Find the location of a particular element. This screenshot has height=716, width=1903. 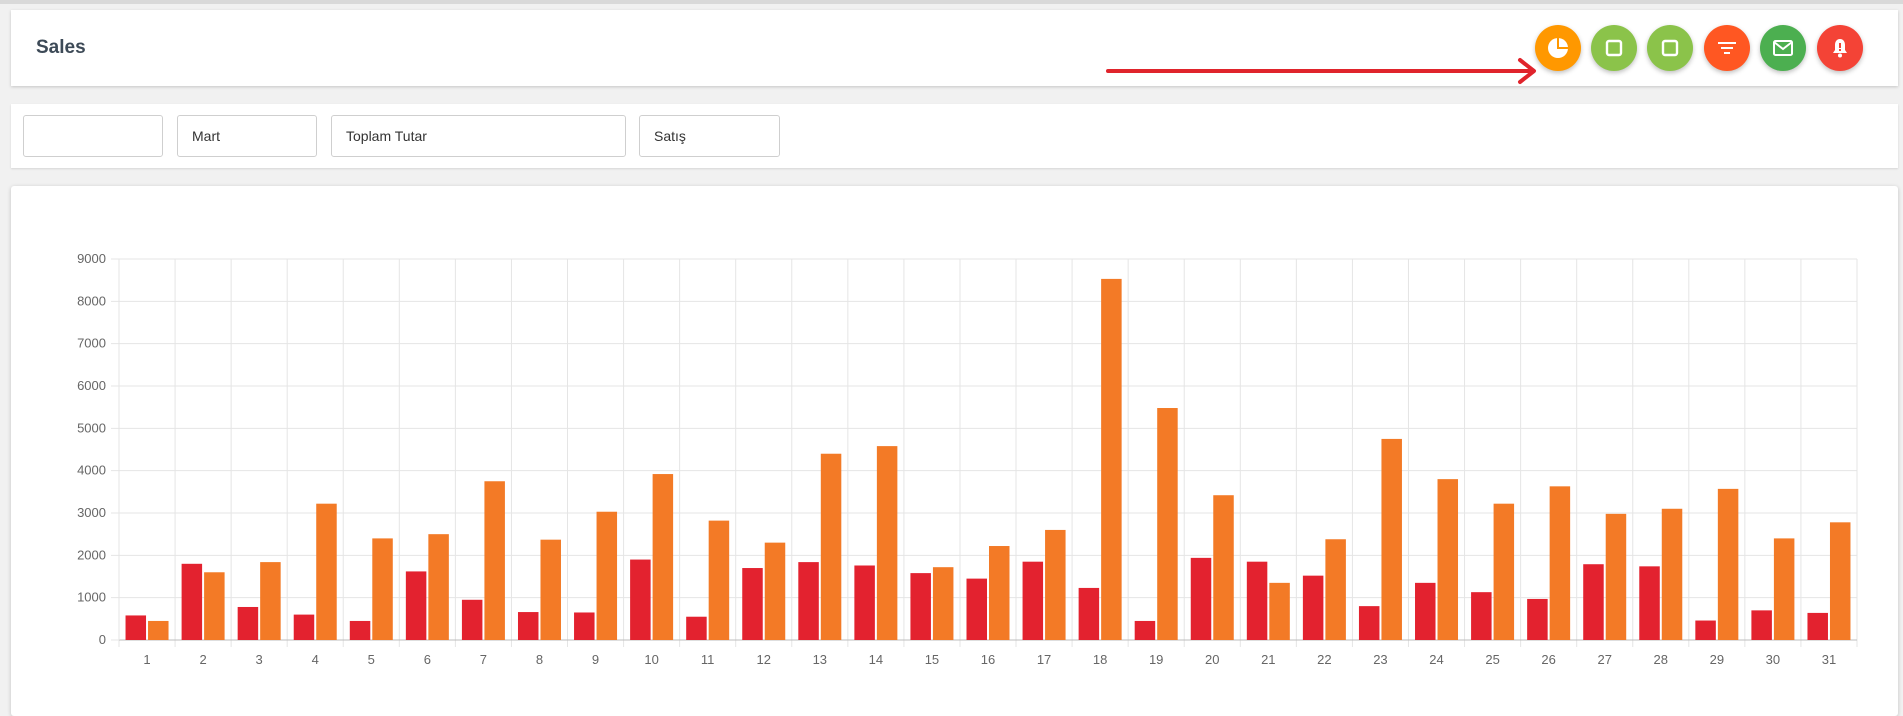

pie-chart-icon is located at coordinates (1558, 47).